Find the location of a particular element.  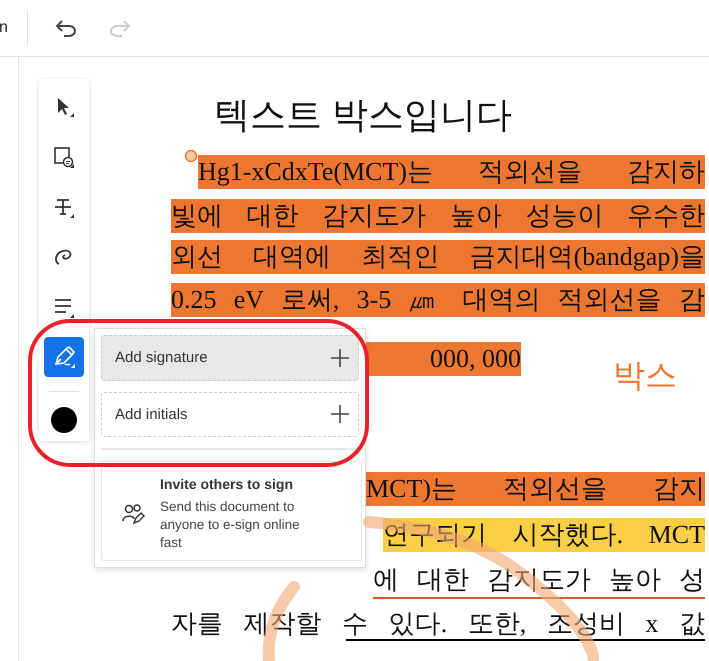

document-heading: 박스 is located at coordinates (645, 375).